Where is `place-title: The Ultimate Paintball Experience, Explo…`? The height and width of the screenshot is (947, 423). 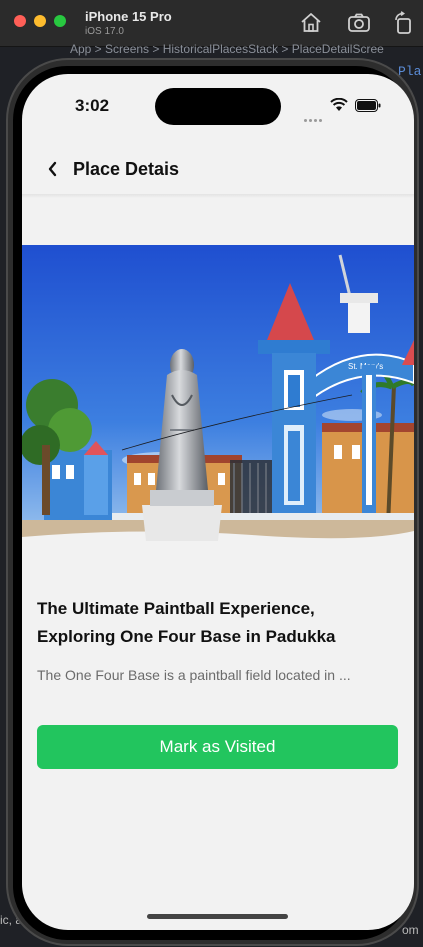 place-title: The Ultimate Paintball Experience, Explo… is located at coordinates (186, 622).